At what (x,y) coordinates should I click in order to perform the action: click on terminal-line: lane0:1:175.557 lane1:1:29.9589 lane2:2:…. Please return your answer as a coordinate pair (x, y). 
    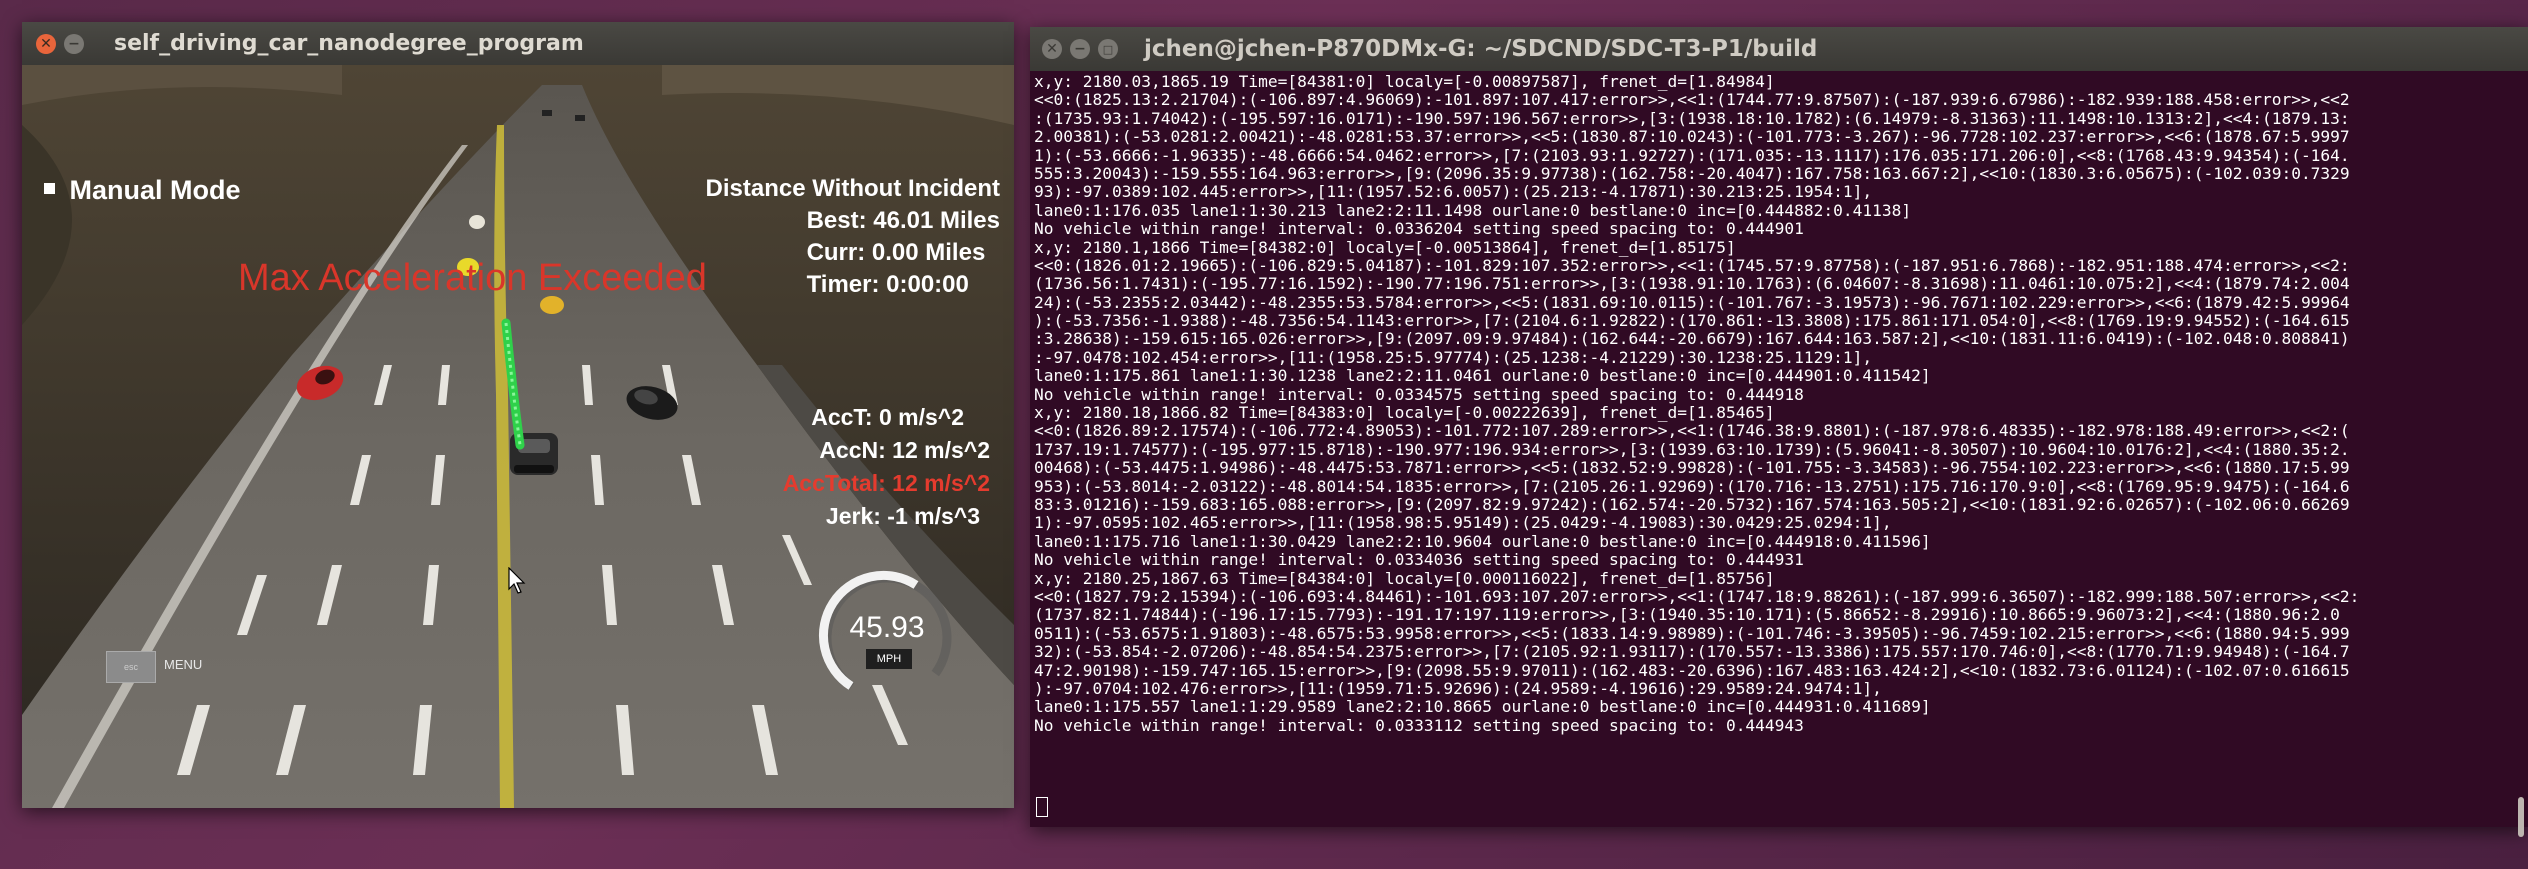
    Looking at the image, I should click on (1482, 707).